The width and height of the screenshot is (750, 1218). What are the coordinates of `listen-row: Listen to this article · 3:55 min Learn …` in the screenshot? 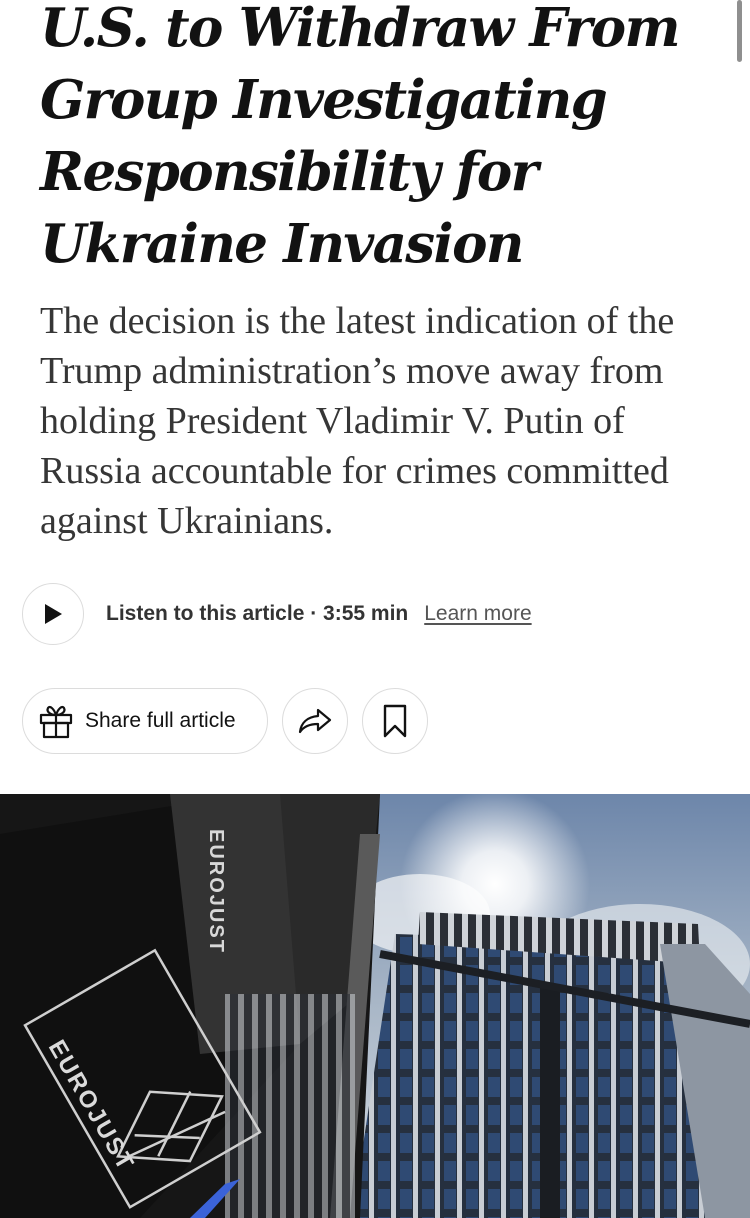 It's located at (372, 614).